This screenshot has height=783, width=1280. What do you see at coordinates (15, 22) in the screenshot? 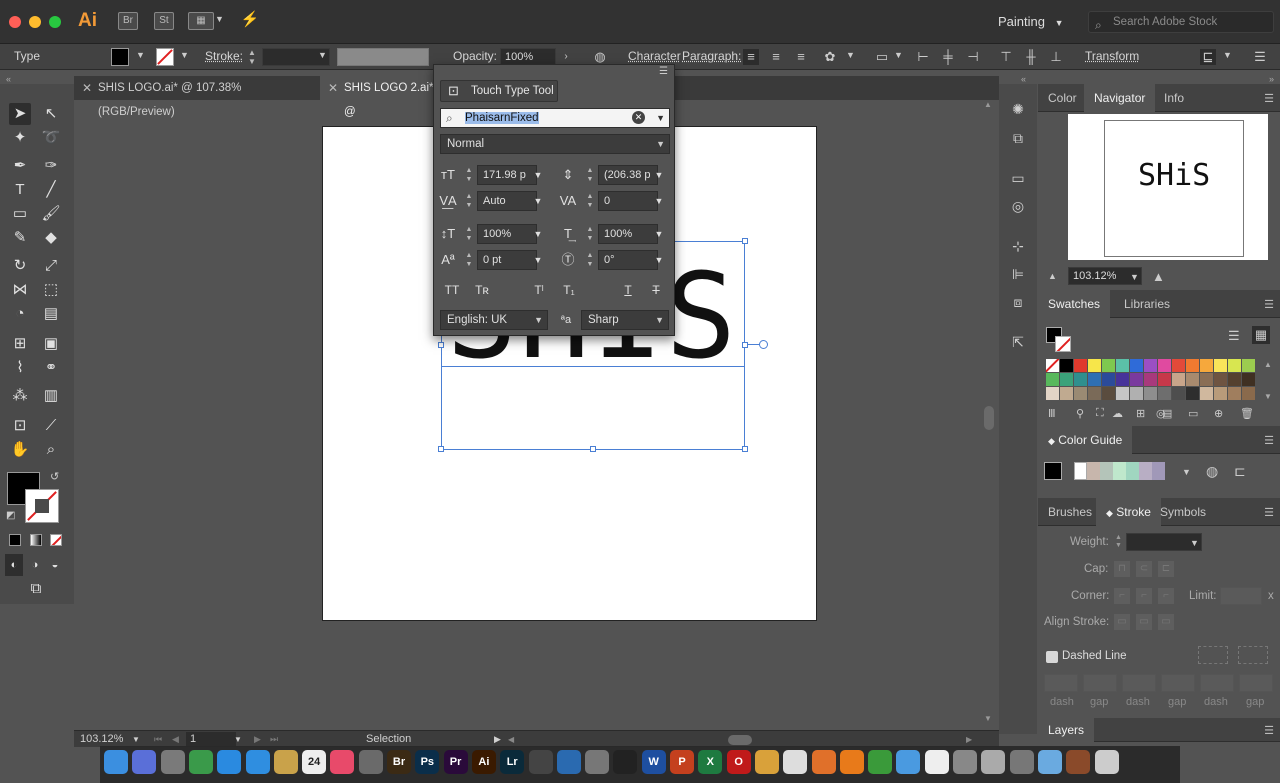
I see `close-window-button` at bounding box center [15, 22].